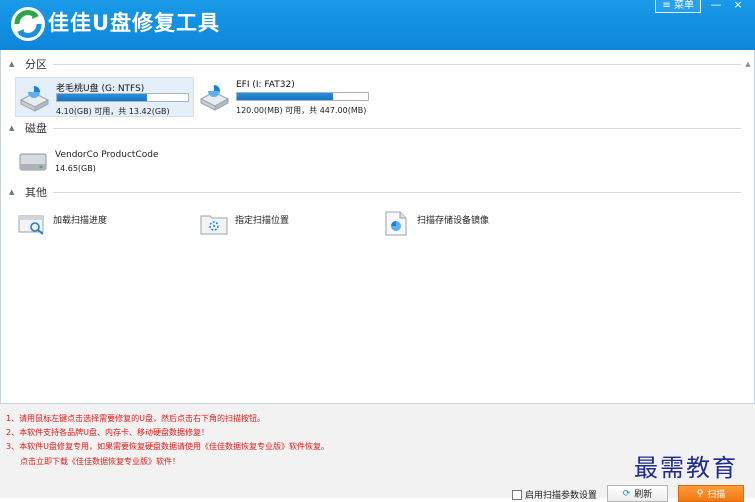 Image resolution: width=755 pixels, height=502 pixels. What do you see at coordinates (684, 5) in the screenshot?
I see `menu-label: 菜单` at bounding box center [684, 5].